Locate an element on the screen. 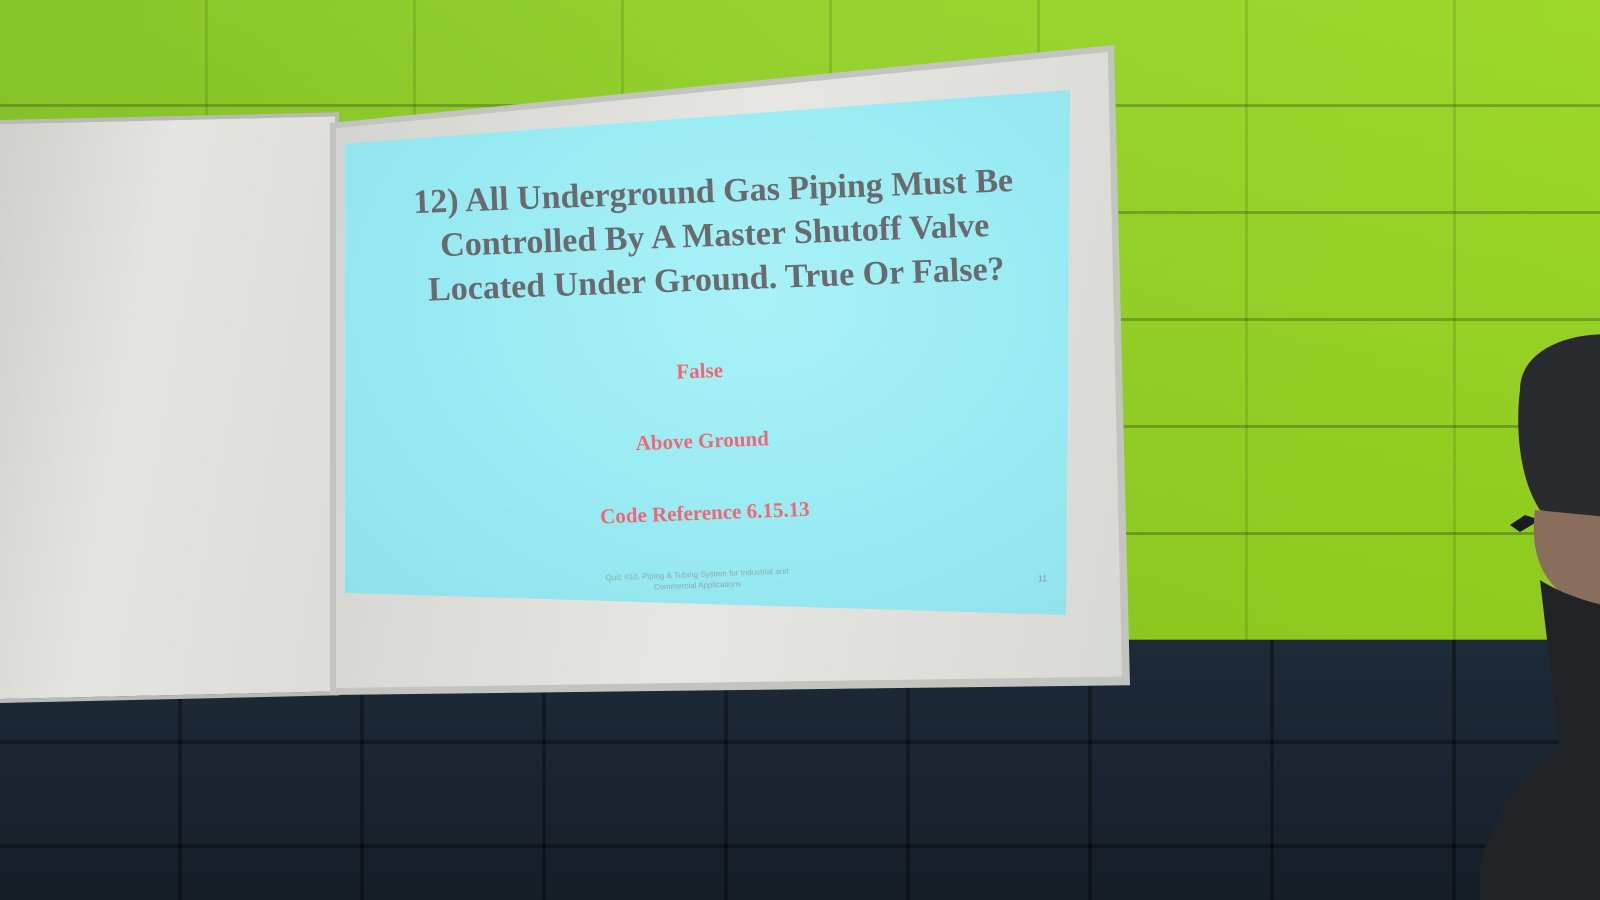  left-whiteboard-panel is located at coordinates (169, 408).